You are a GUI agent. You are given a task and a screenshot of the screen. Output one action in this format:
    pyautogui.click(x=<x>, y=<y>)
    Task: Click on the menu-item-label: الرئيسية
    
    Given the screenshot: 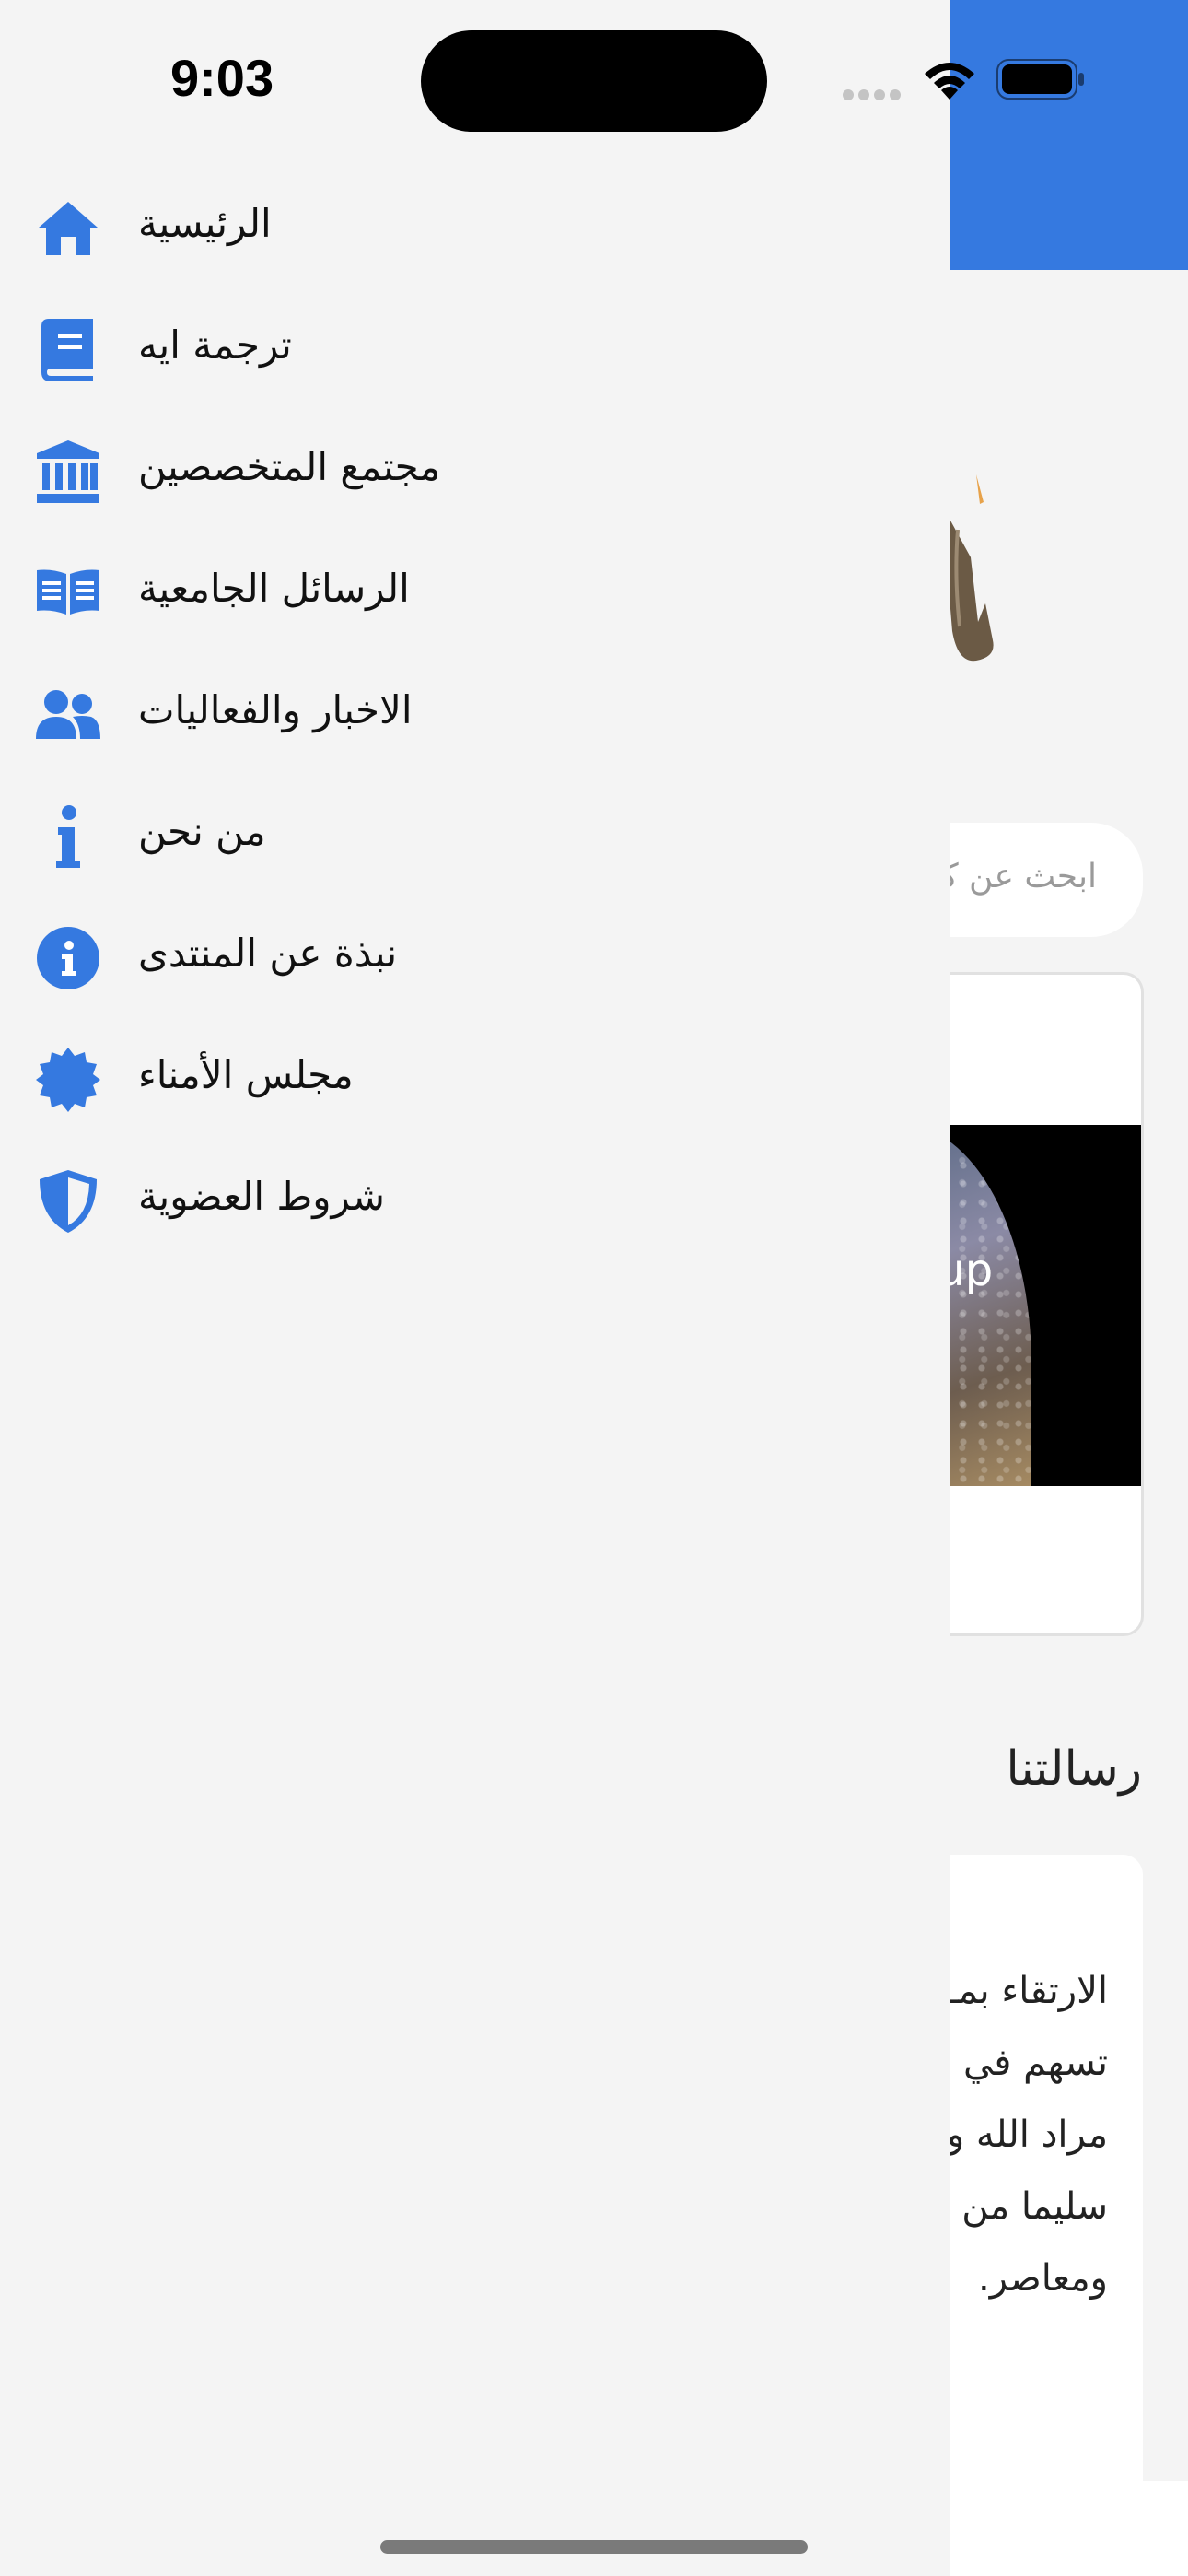 What is the action you would take?
    pyautogui.click(x=205, y=223)
    